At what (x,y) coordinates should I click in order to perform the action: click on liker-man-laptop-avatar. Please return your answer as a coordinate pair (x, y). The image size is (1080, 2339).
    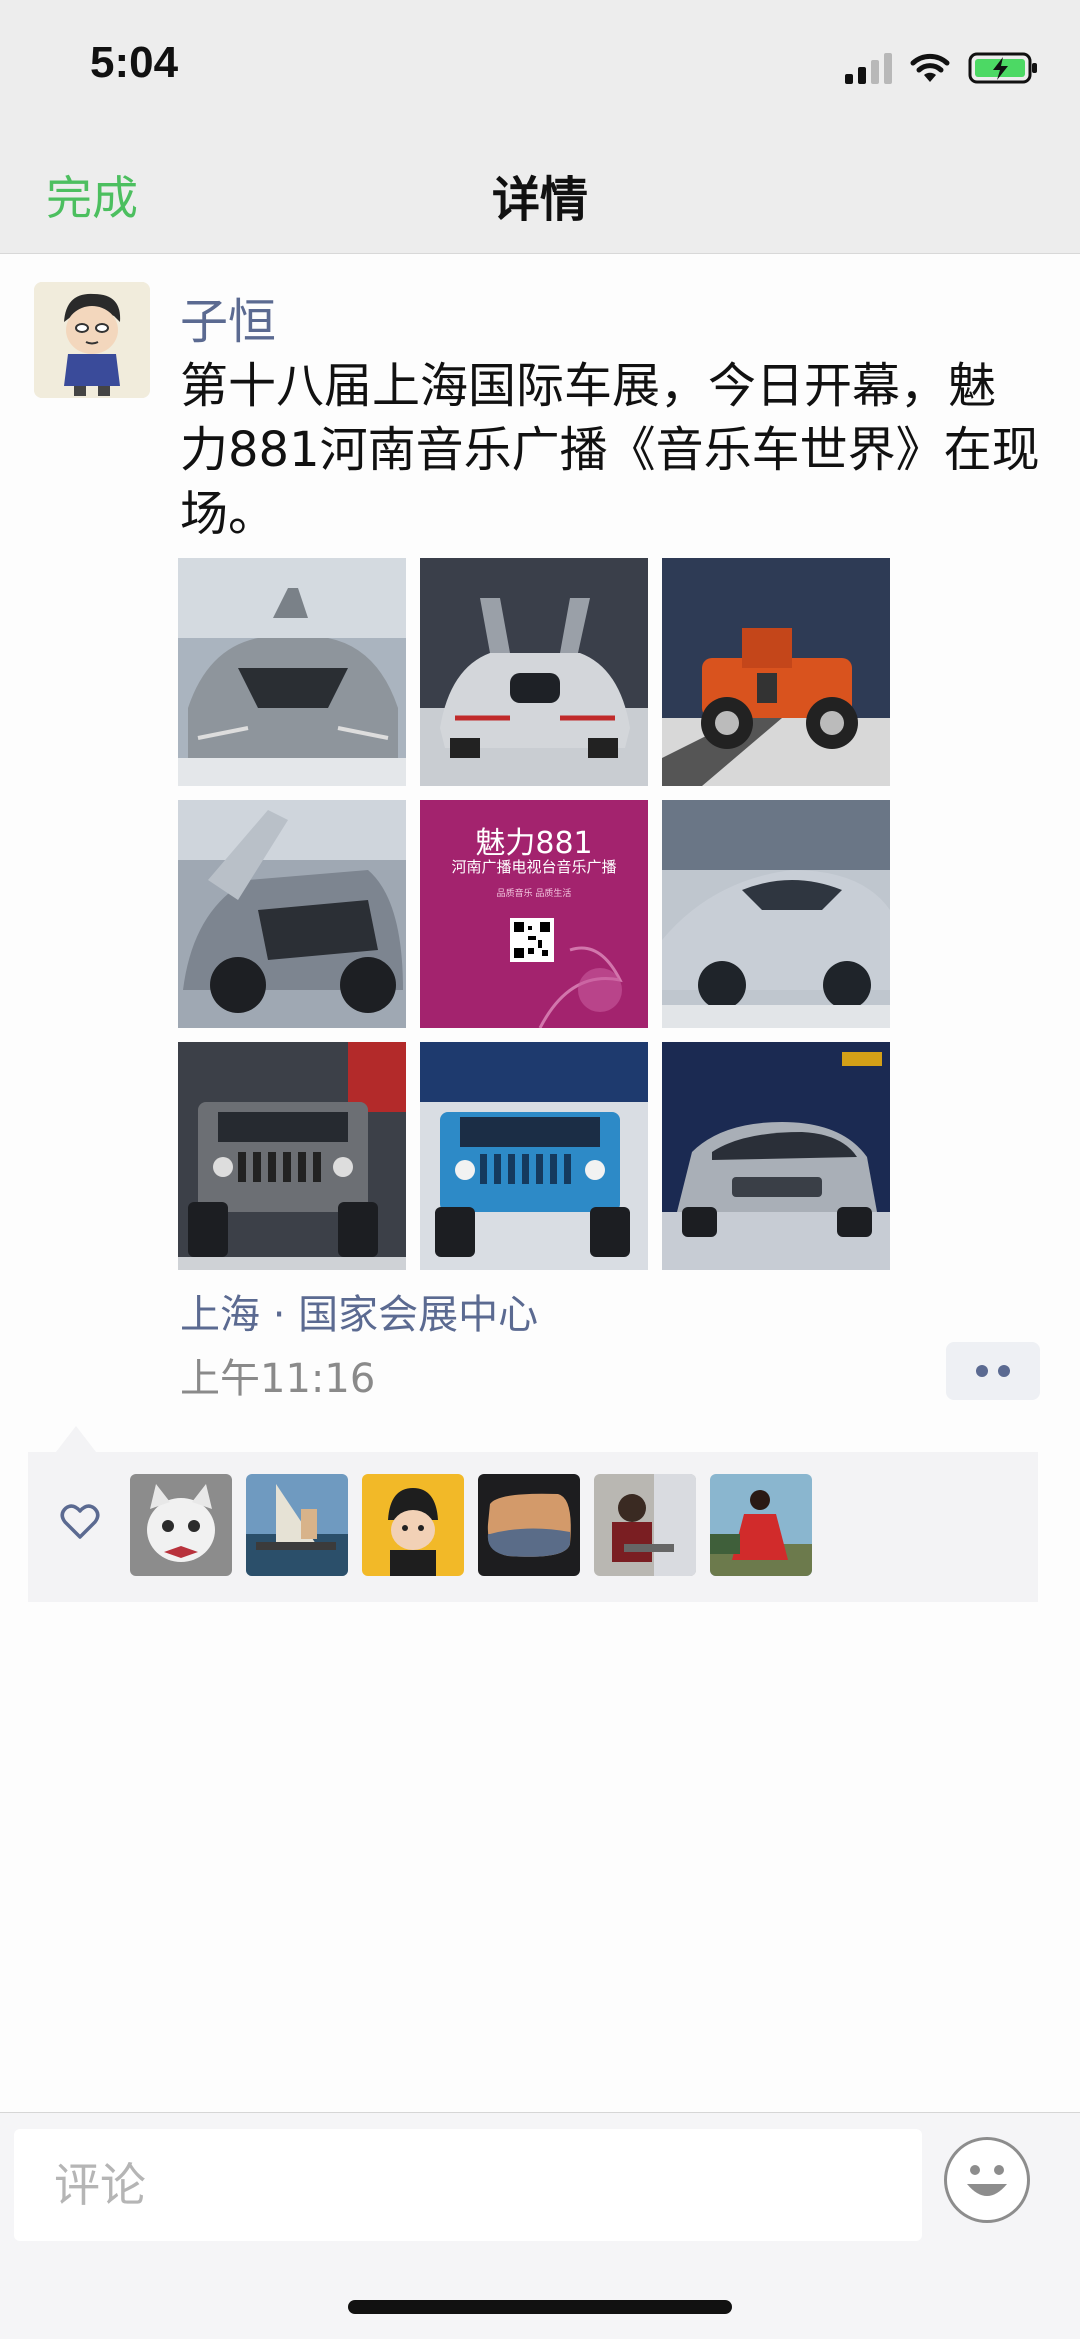
    Looking at the image, I should click on (645, 1525).